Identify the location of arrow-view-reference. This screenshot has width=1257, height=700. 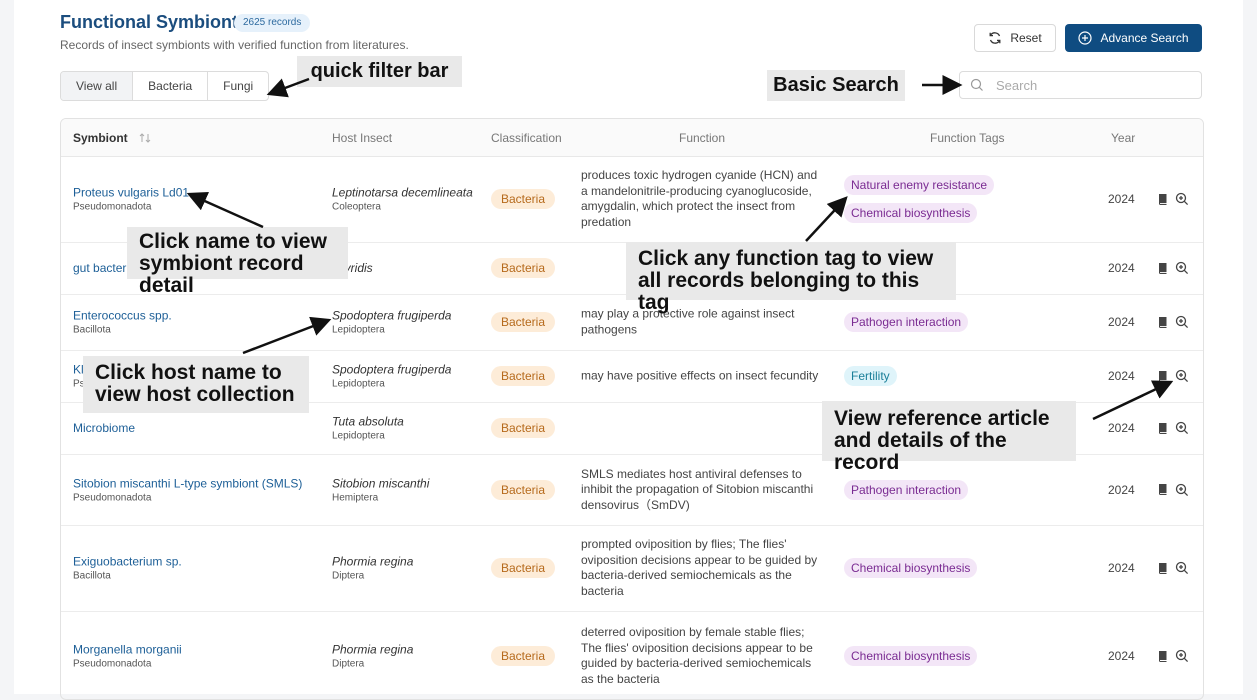
(1133, 400).